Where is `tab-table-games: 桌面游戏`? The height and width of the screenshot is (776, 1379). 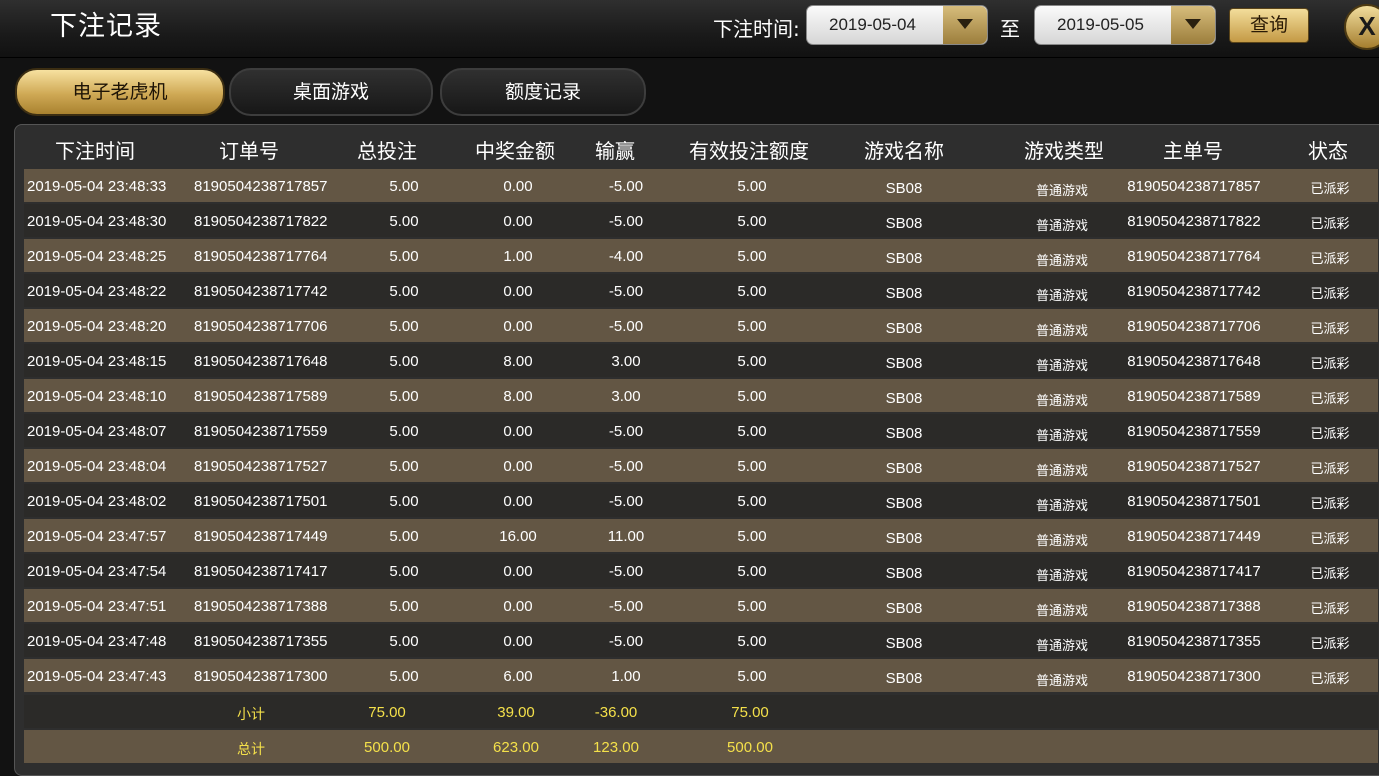
tab-table-games: 桌面游戏 is located at coordinates (331, 92).